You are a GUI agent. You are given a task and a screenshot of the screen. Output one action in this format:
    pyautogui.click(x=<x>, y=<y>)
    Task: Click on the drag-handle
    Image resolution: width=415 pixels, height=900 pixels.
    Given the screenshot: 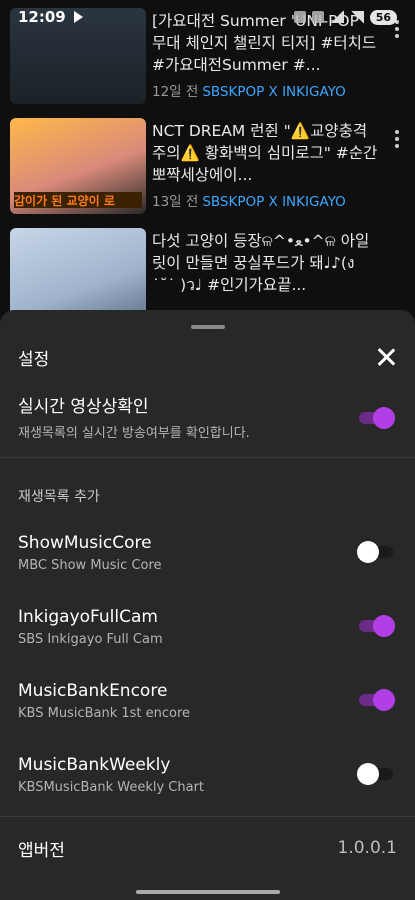 What is the action you would take?
    pyautogui.click(x=207, y=327)
    